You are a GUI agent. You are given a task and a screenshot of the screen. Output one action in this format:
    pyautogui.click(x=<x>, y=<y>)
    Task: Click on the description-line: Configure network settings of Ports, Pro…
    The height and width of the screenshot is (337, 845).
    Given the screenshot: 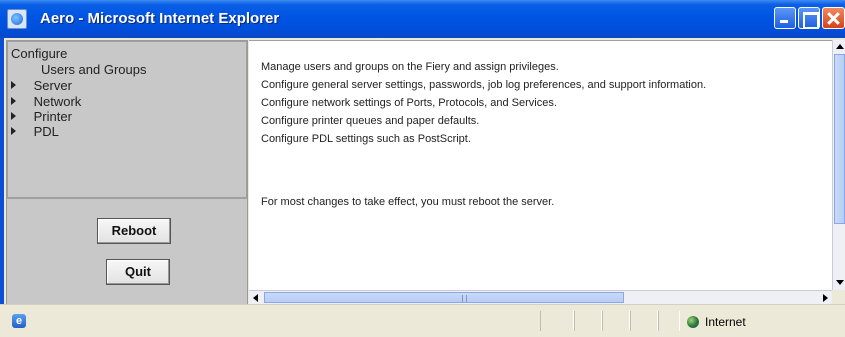 What is the action you would take?
    pyautogui.click(x=409, y=103)
    